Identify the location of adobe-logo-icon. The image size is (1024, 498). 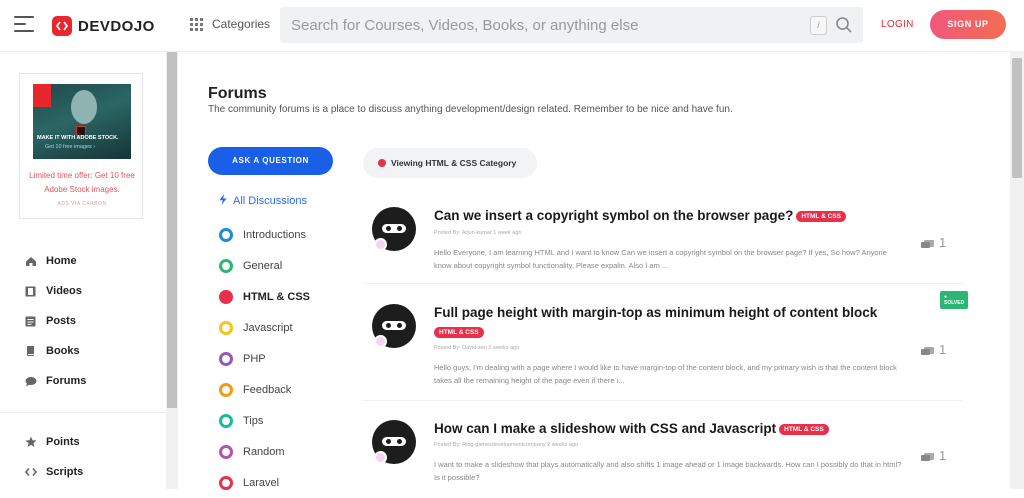
(42, 95).